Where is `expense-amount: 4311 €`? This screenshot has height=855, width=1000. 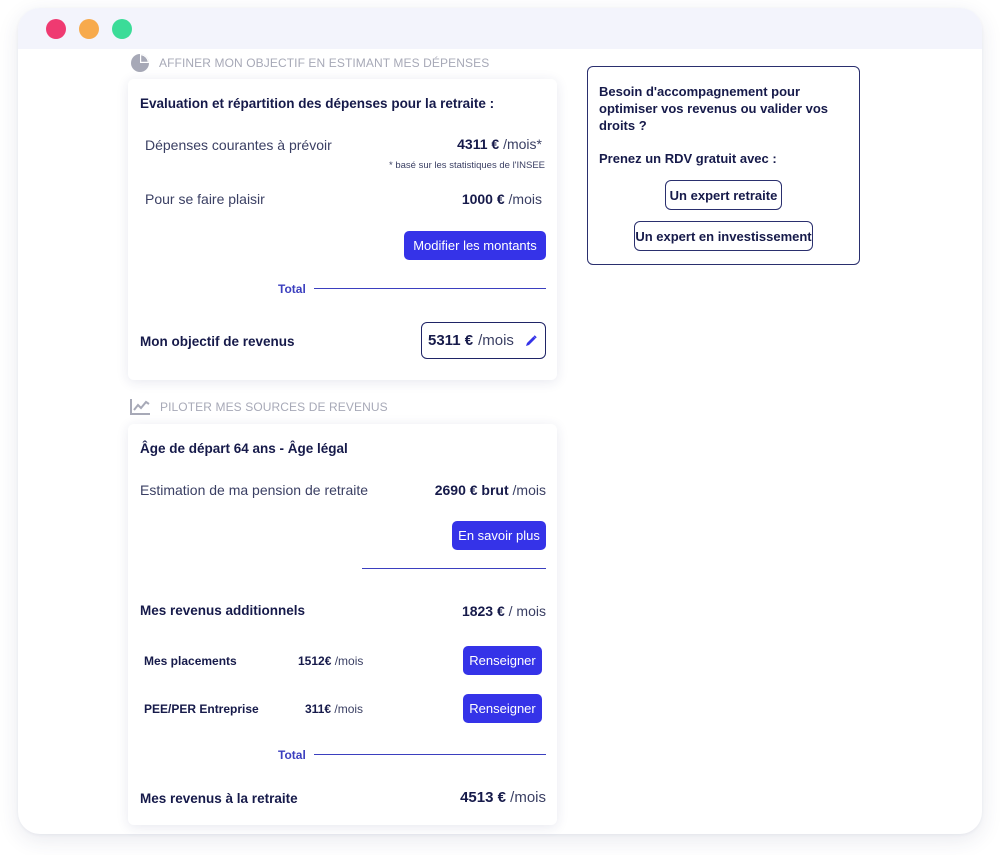 expense-amount: 4311 € is located at coordinates (478, 144).